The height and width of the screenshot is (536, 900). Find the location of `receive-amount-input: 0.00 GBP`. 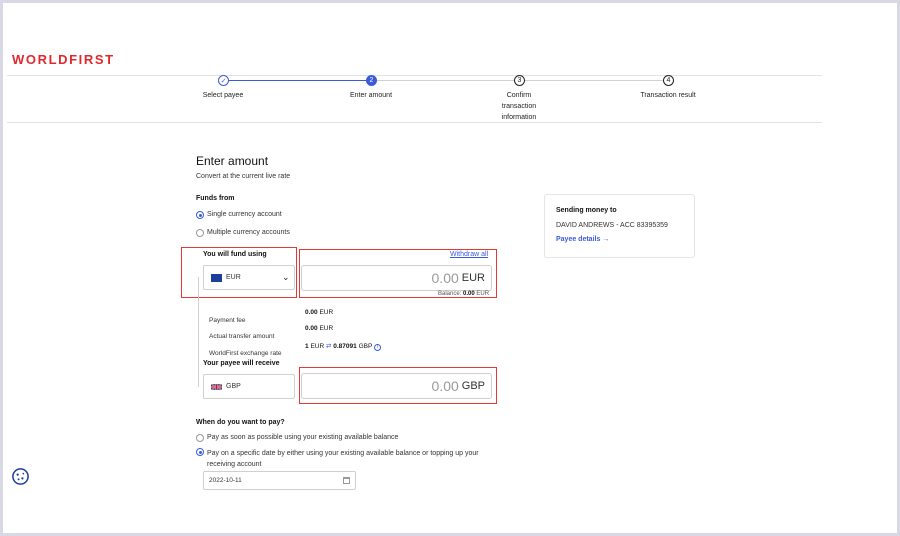

receive-amount-input: 0.00 GBP is located at coordinates (396, 386).